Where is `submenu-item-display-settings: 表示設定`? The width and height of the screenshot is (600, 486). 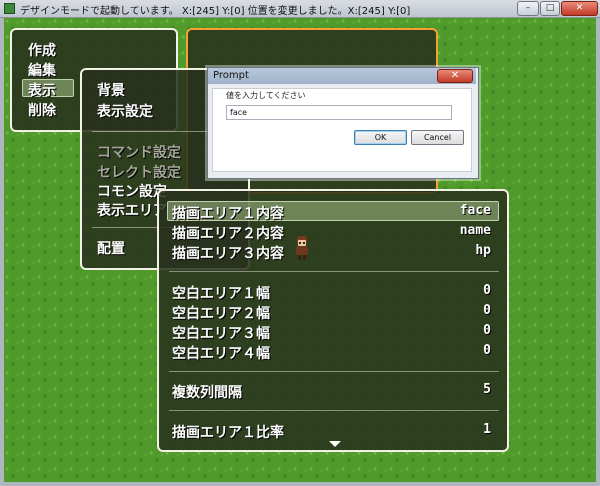 submenu-item-display-settings: 表示設定 is located at coordinates (125, 111).